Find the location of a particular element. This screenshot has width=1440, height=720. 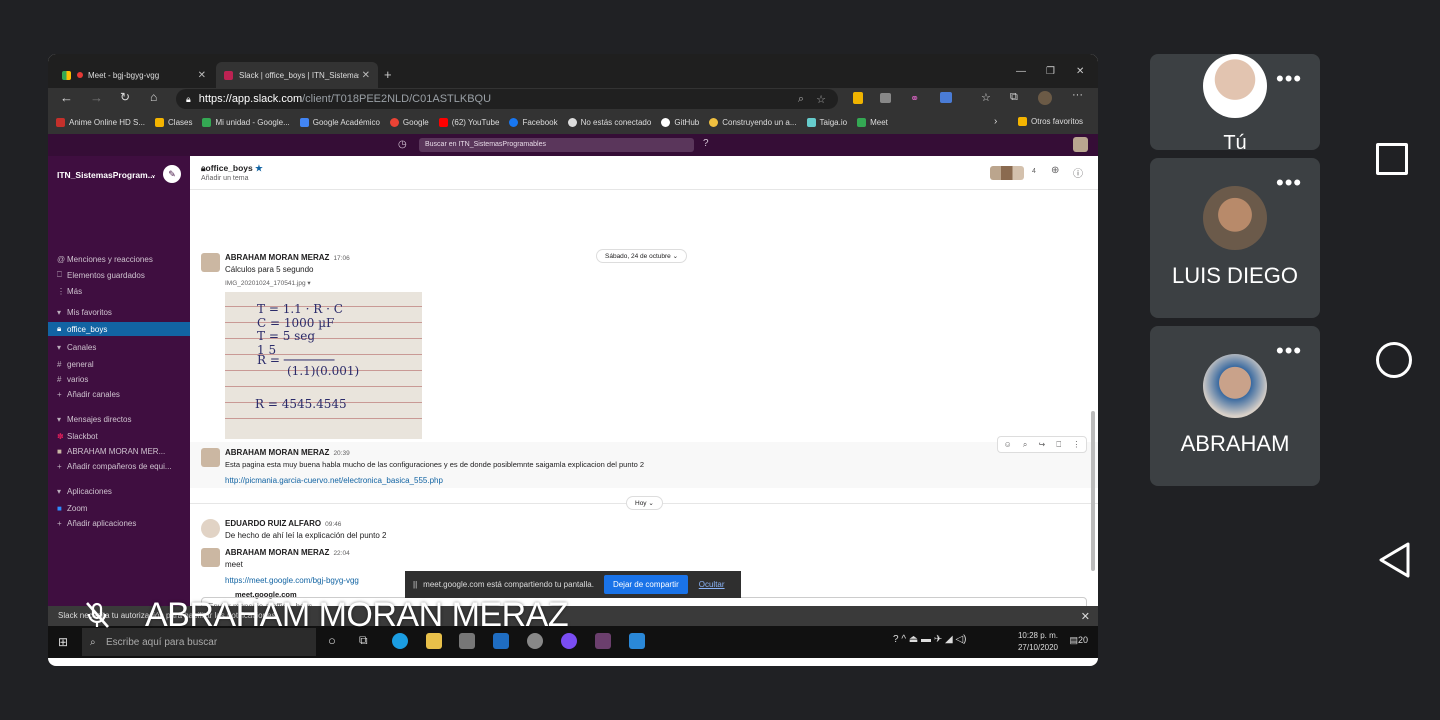

task-view-icon: ⧉ is located at coordinates (363, 640).